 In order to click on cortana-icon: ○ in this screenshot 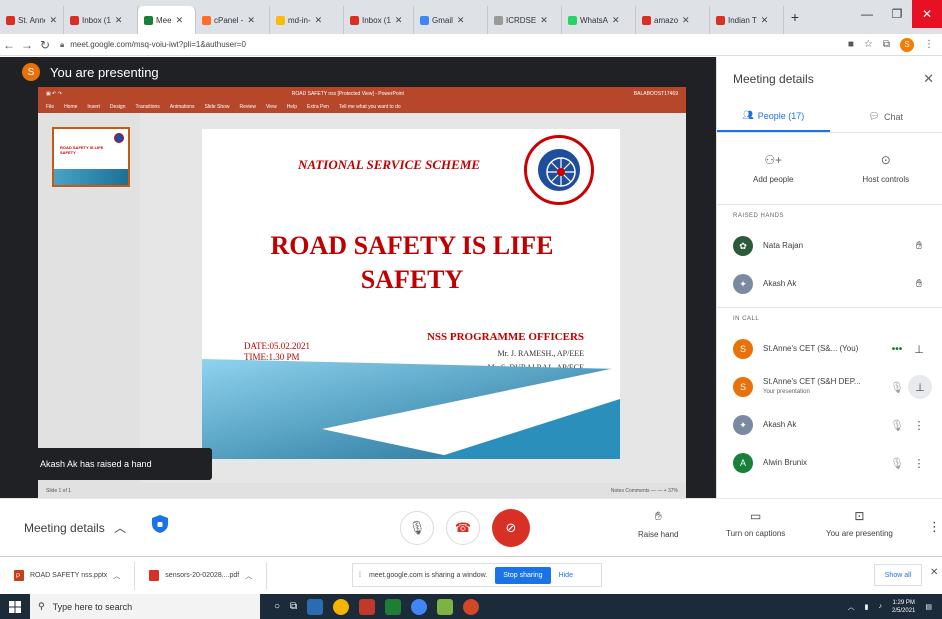, I will do `click(277, 606)`.